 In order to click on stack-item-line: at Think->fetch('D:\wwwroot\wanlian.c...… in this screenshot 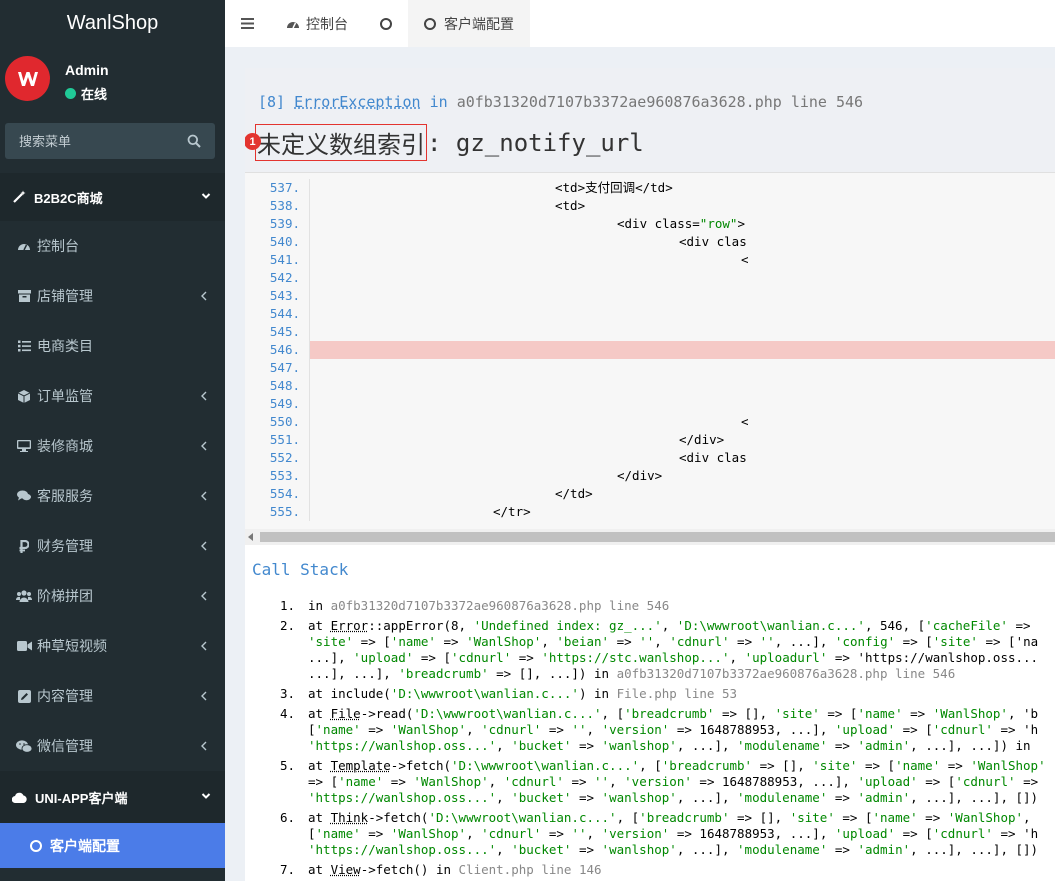, I will do `click(669, 817)`.